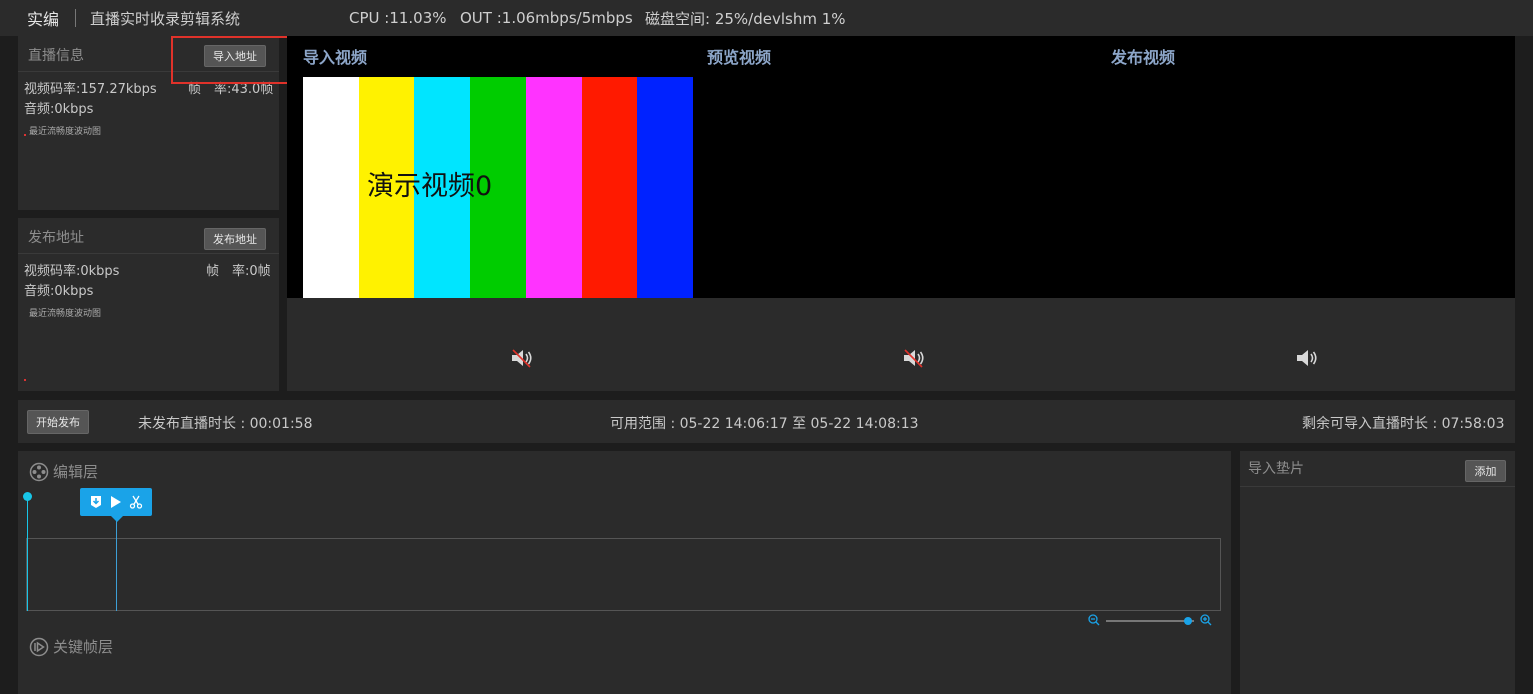 This screenshot has height=694, width=1533. What do you see at coordinates (96, 502) in the screenshot?
I see `download-icon` at bounding box center [96, 502].